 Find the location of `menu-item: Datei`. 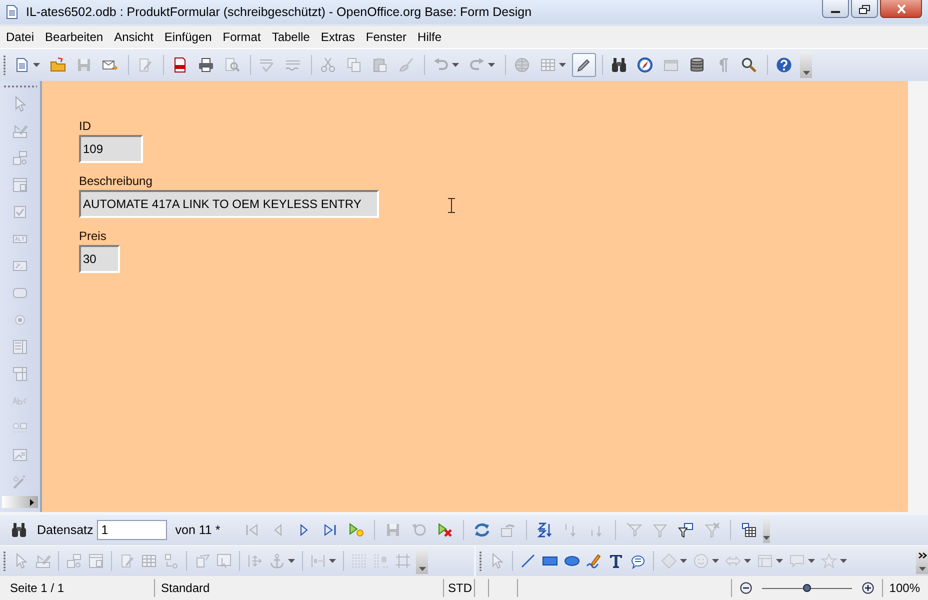

menu-item: Datei is located at coordinates (20, 37).